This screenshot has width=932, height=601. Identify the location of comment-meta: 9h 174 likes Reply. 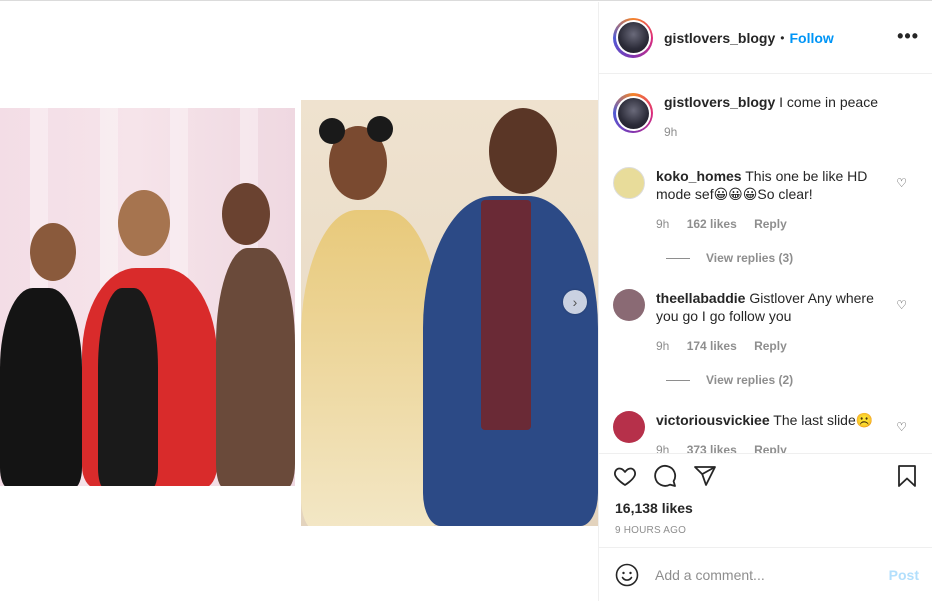
(766, 346).